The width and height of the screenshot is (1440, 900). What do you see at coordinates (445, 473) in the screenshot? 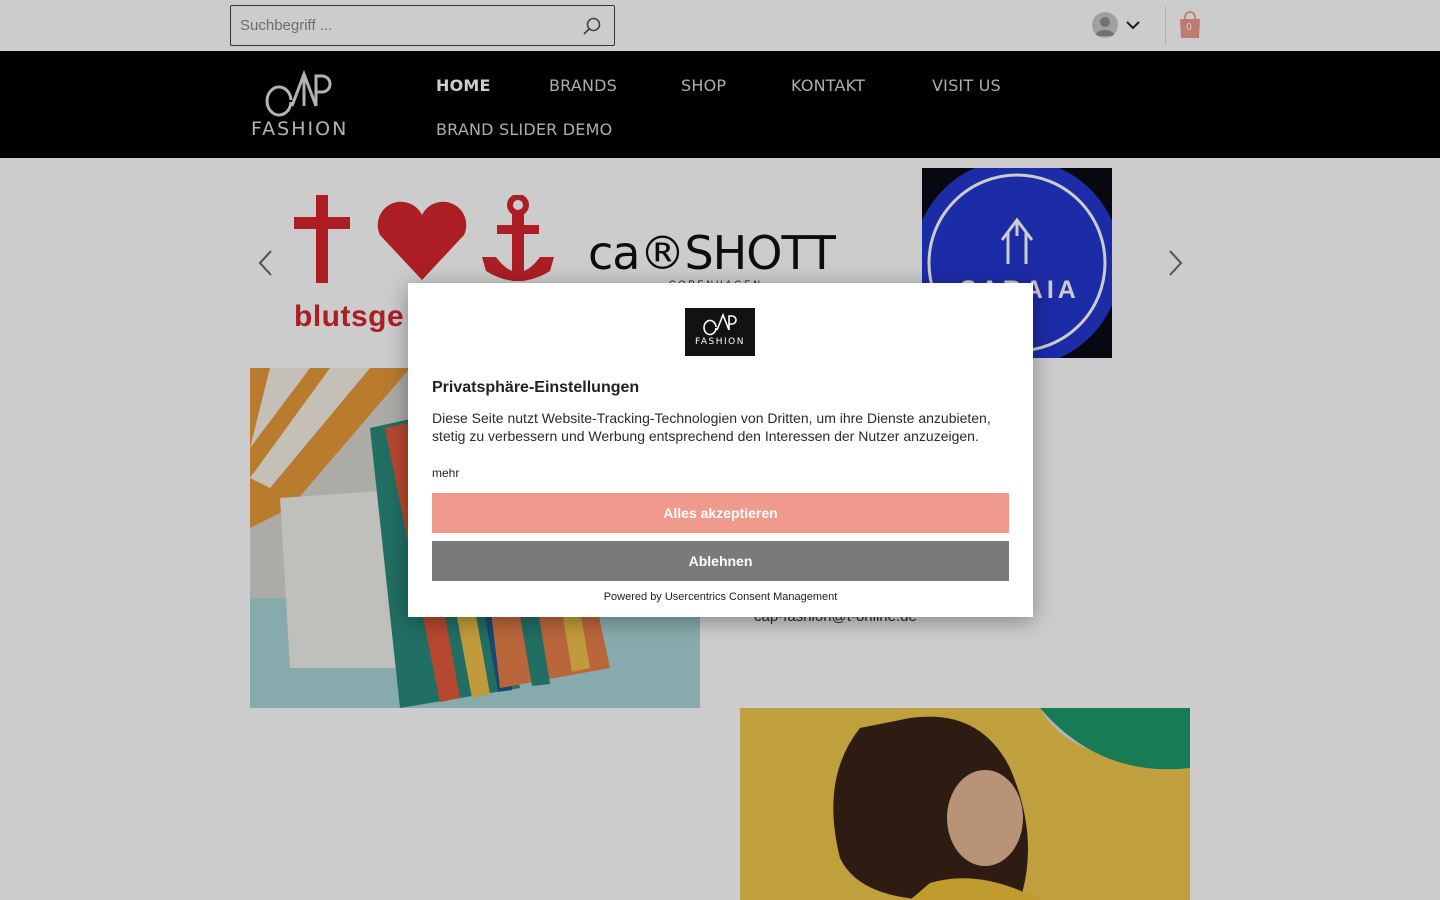
I see `consent-more-link: mehr` at bounding box center [445, 473].